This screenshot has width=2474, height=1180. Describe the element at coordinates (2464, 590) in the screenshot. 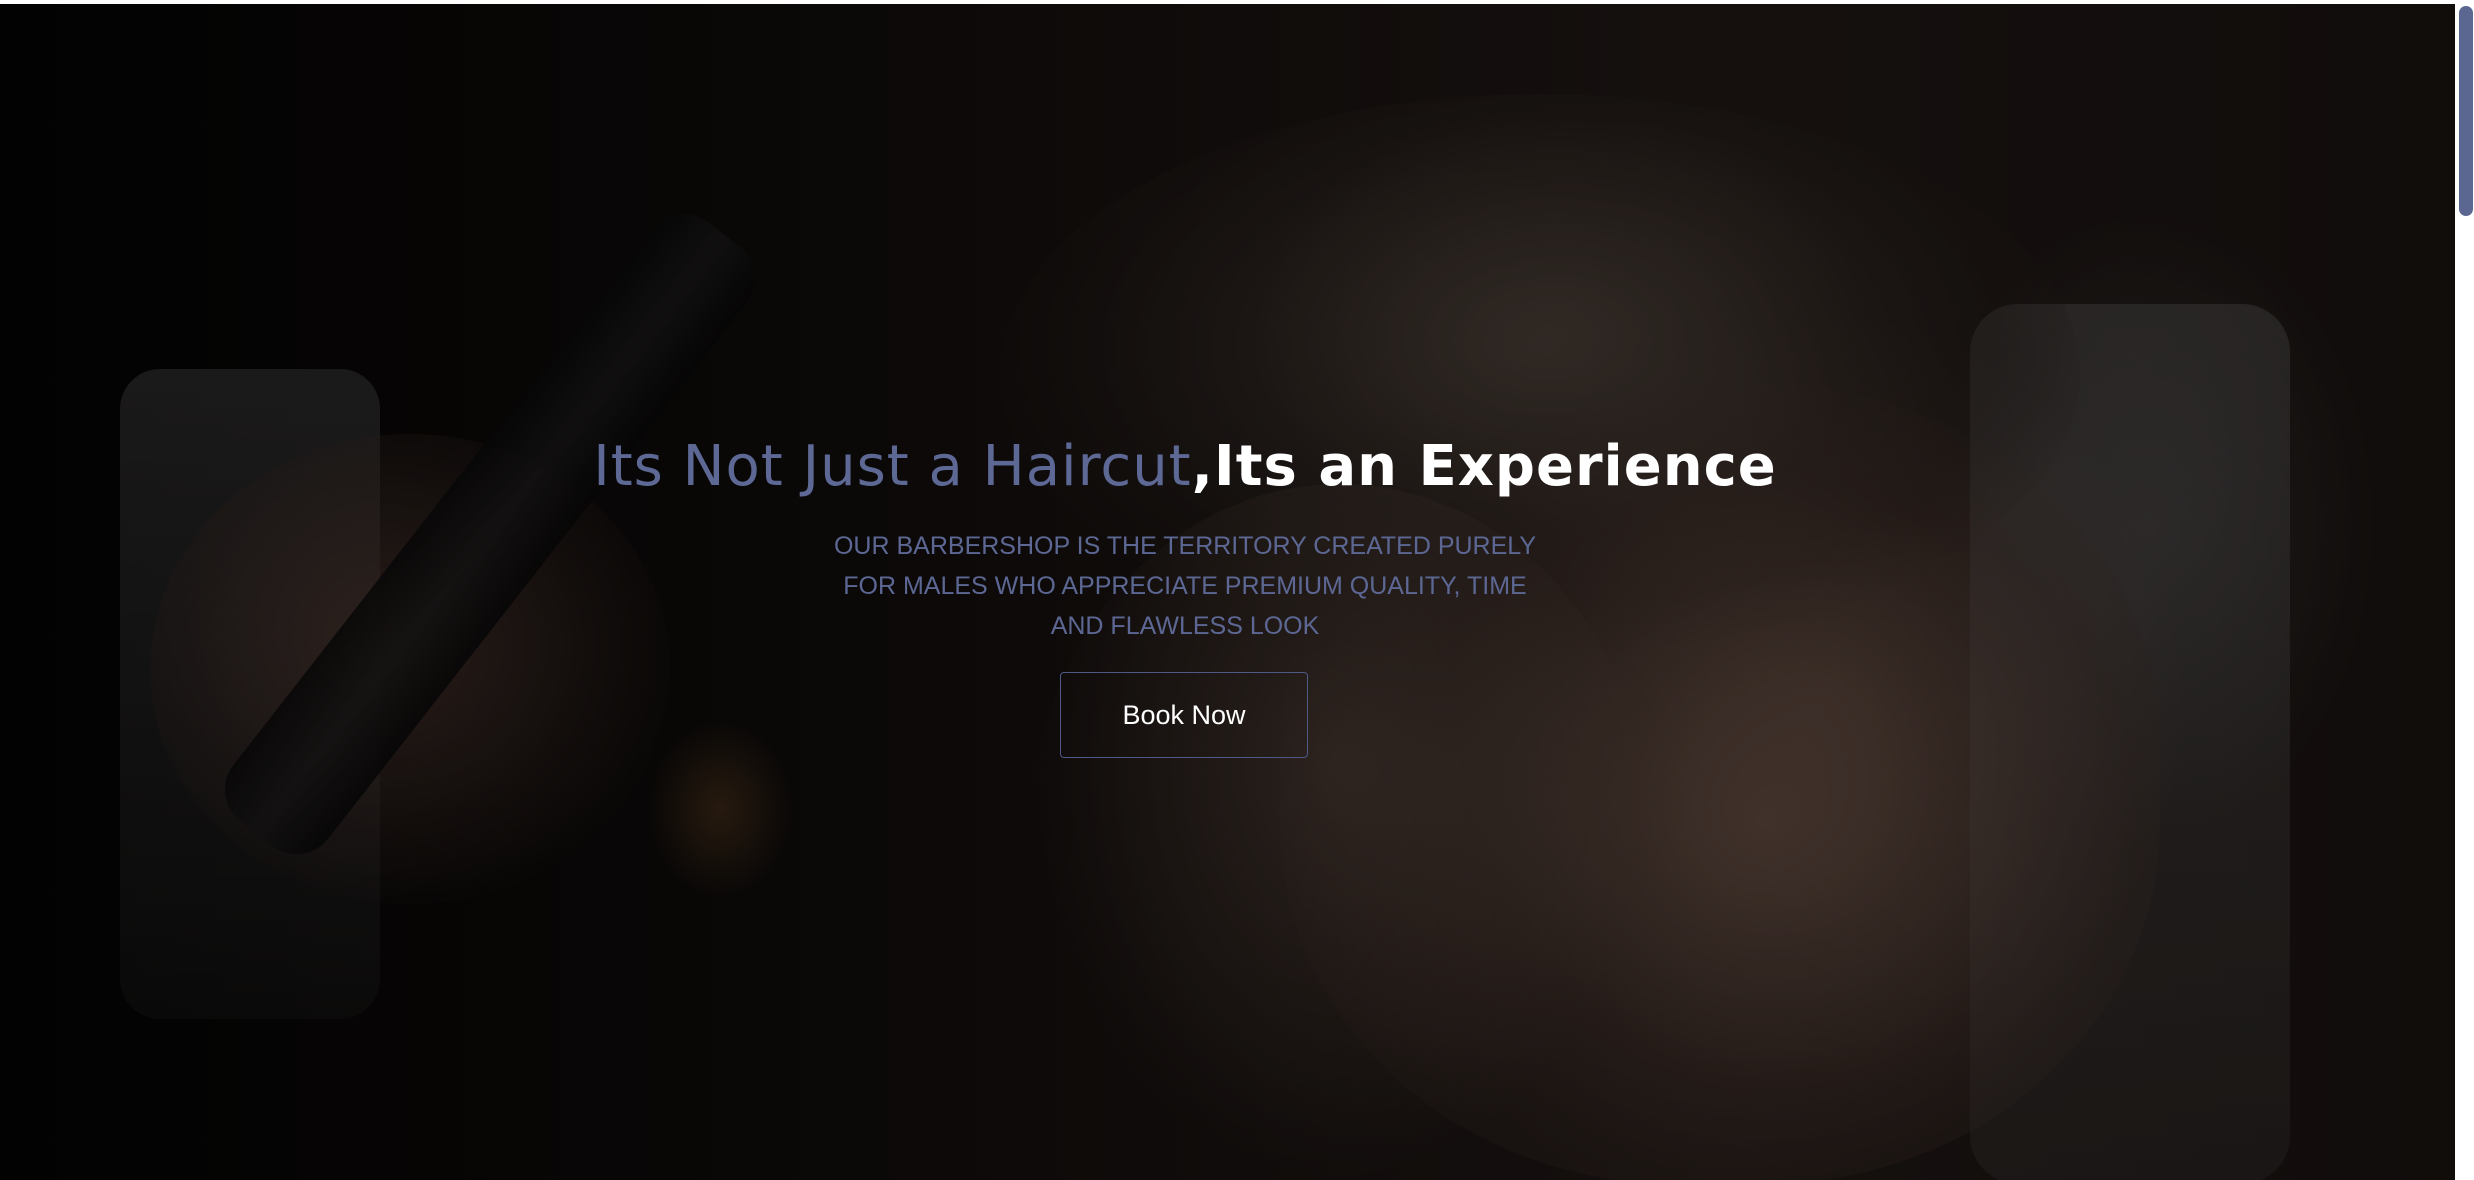

I see `page-scrollbar` at that location.